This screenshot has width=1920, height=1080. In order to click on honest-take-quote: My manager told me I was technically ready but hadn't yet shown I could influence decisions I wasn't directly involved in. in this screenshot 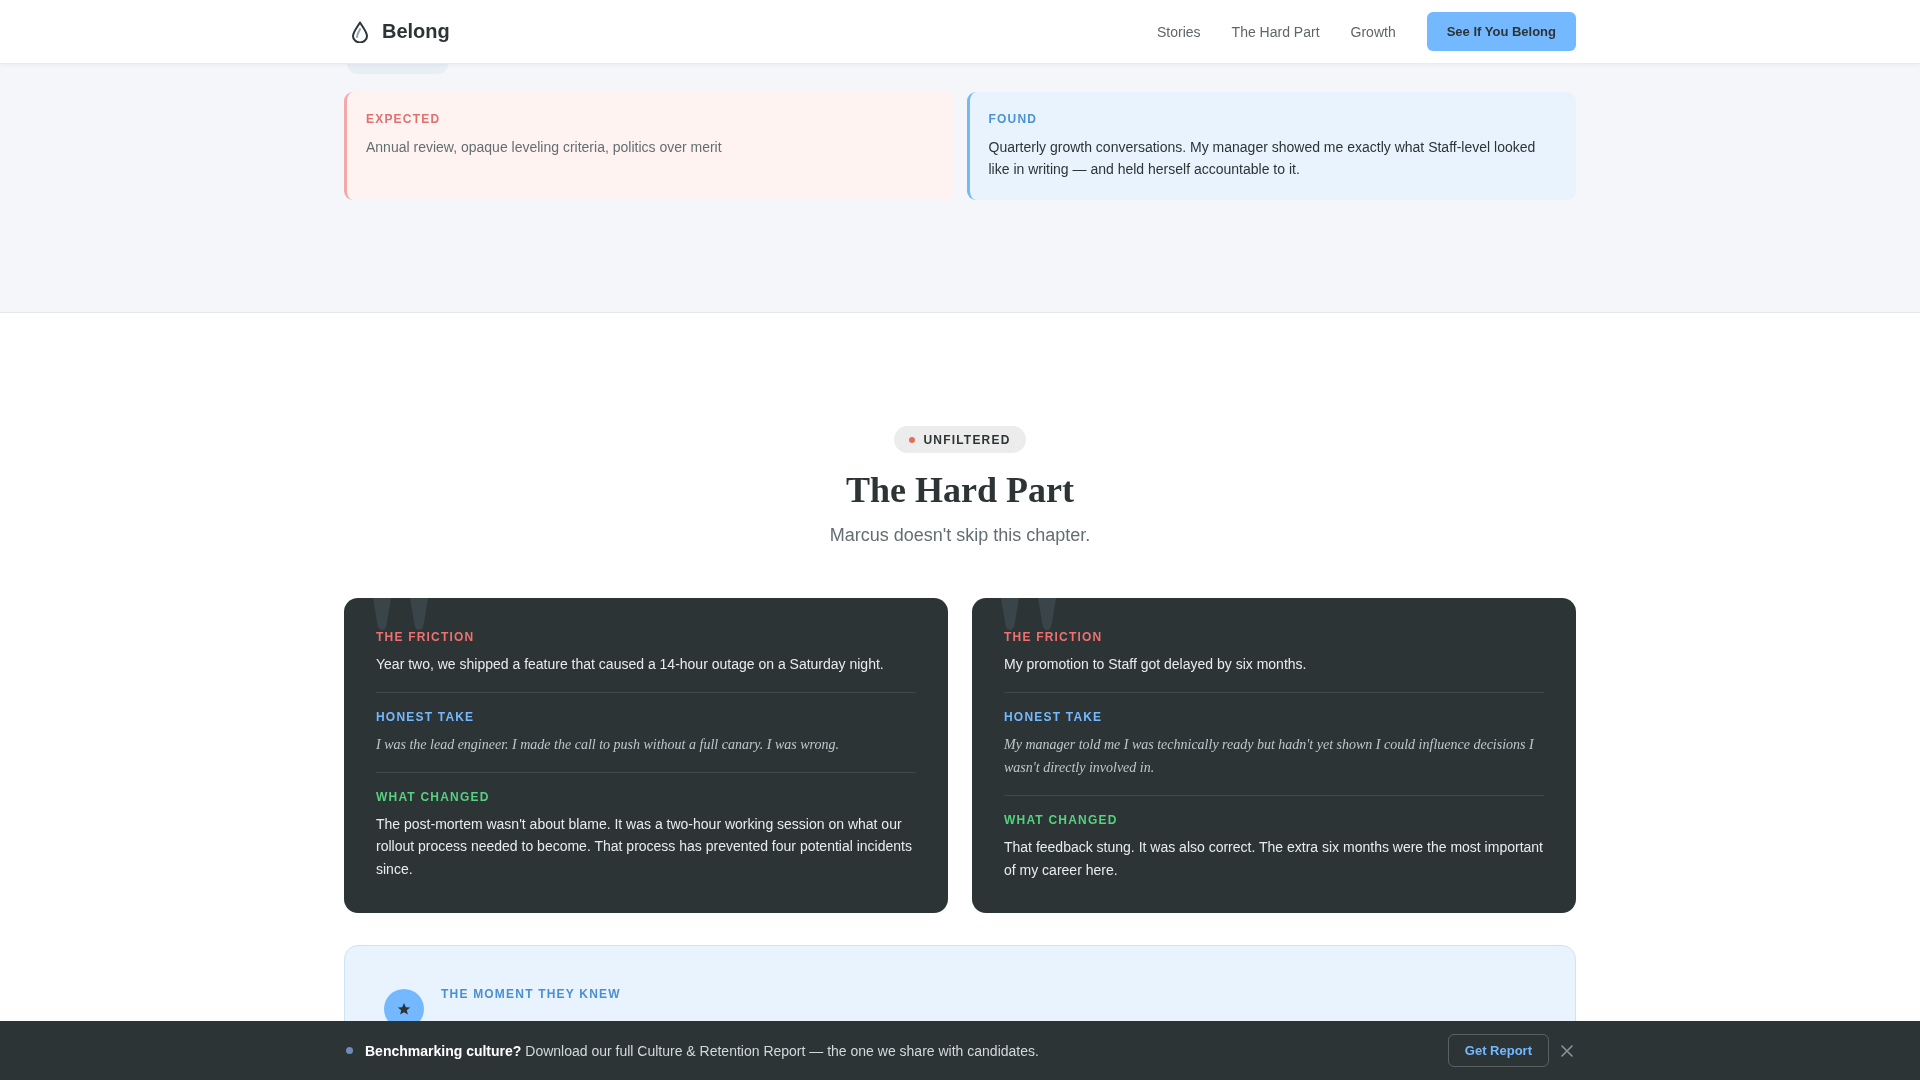, I will do `click(1269, 756)`.